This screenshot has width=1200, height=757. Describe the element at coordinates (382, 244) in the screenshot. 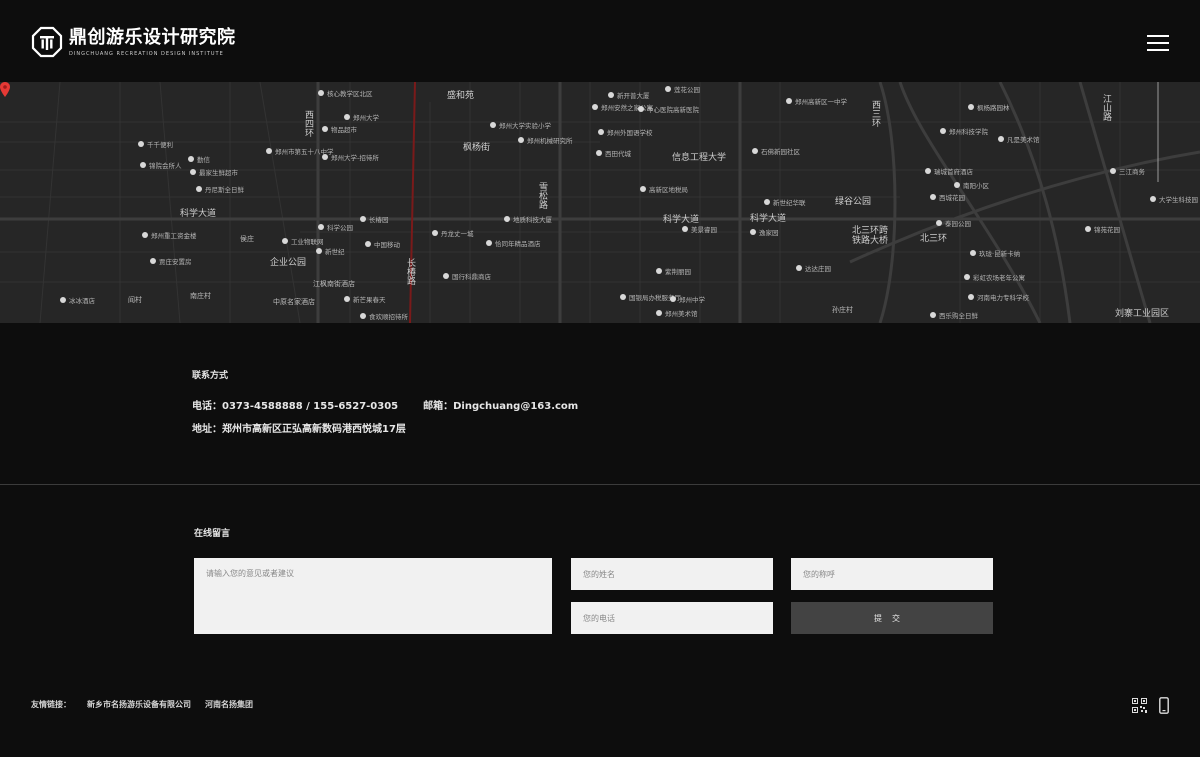

I see `map-poi: 中国移动` at that location.